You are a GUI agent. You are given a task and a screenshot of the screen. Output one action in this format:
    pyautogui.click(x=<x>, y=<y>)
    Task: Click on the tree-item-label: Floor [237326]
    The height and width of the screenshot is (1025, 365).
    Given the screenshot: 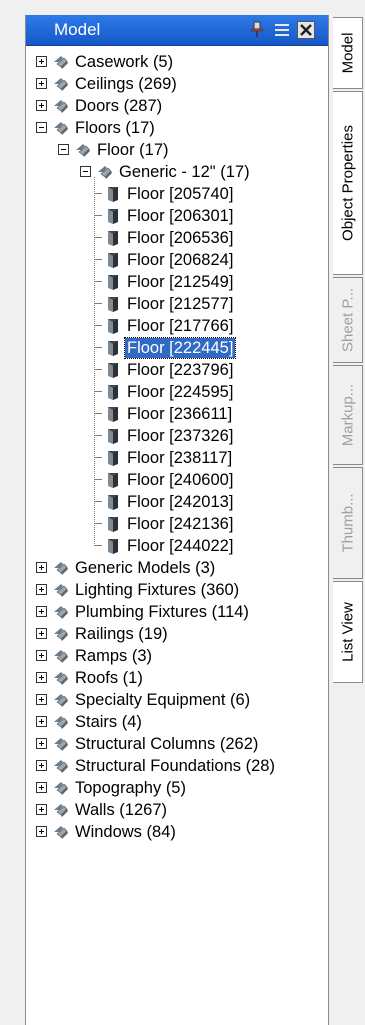 What is the action you would take?
    pyautogui.click(x=180, y=436)
    